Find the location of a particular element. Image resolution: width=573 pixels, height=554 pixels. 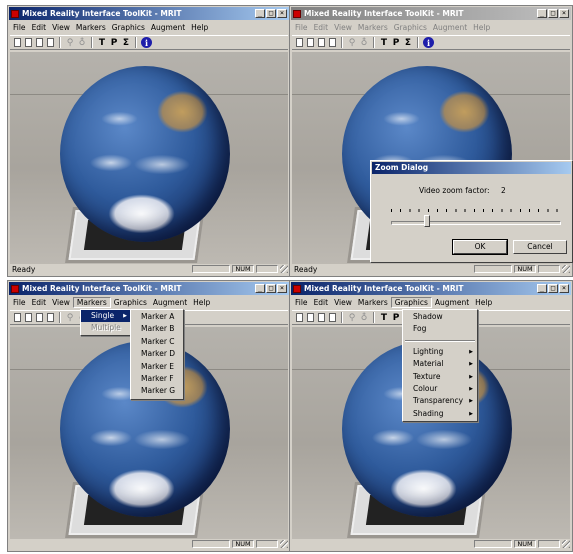

menu-item-marker-c: Marker C is located at coordinates (157, 342).